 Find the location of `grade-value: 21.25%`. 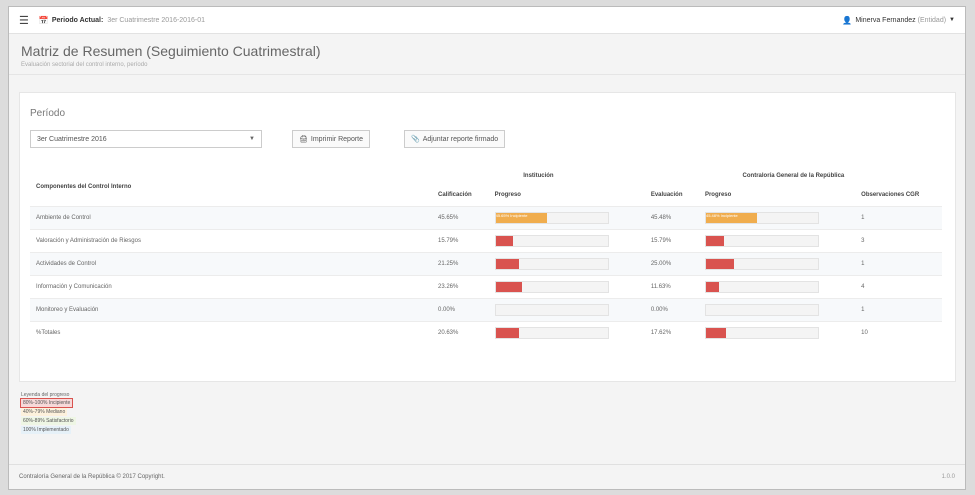

grade-value: 21.25% is located at coordinates (460, 263).